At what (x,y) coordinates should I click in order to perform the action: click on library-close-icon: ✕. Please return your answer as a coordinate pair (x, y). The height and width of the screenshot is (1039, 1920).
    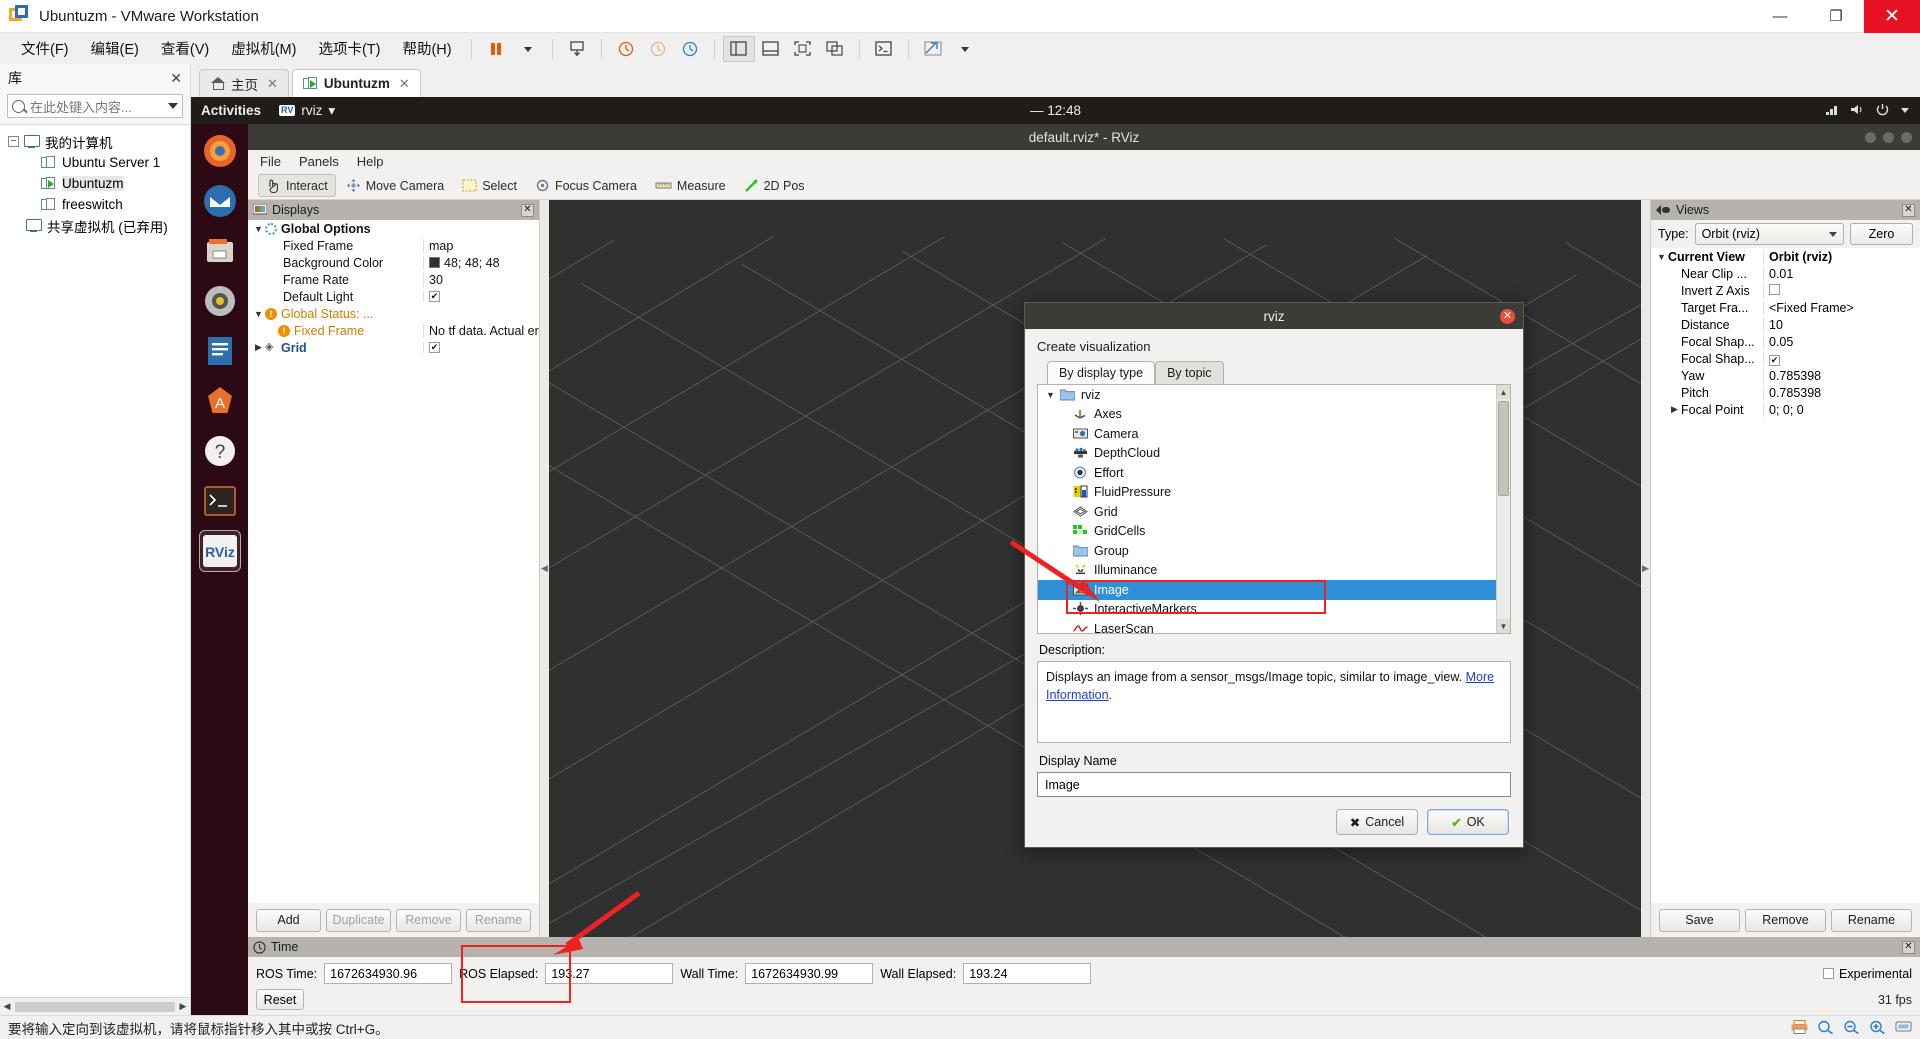
    Looking at the image, I should click on (176, 78).